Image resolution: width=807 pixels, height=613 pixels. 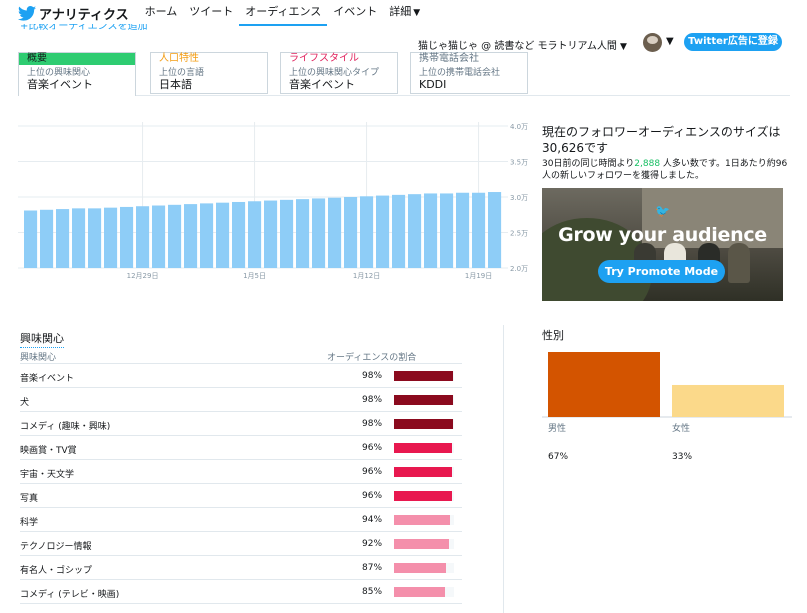 What do you see at coordinates (558, 457) in the screenshot?
I see `gender-value: 67%` at bounding box center [558, 457].